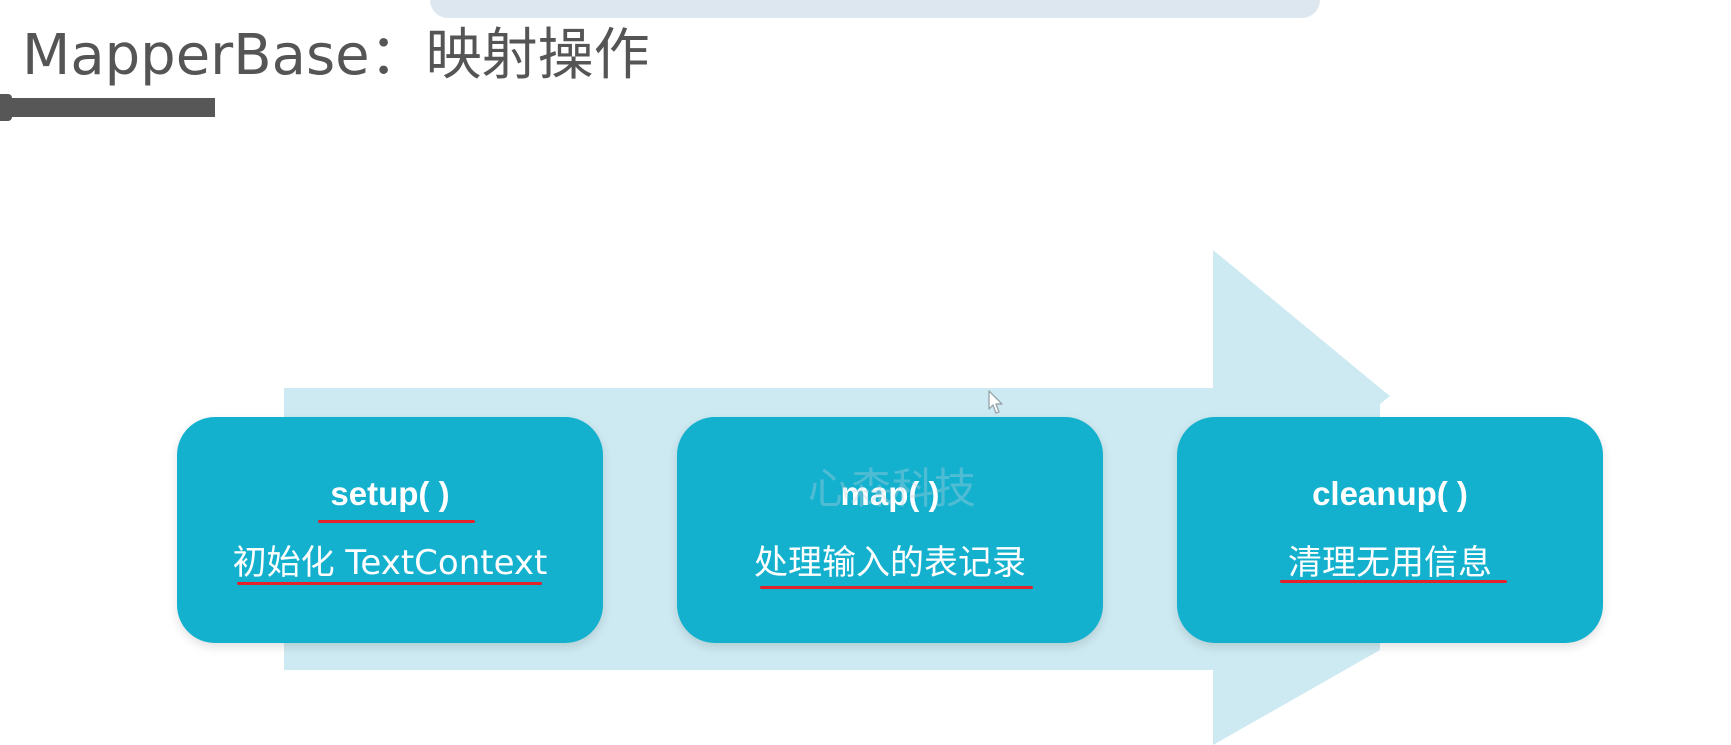 The width and height of the screenshot is (1731, 745). What do you see at coordinates (389, 583) in the screenshot?
I see `underline-setup-desc` at bounding box center [389, 583].